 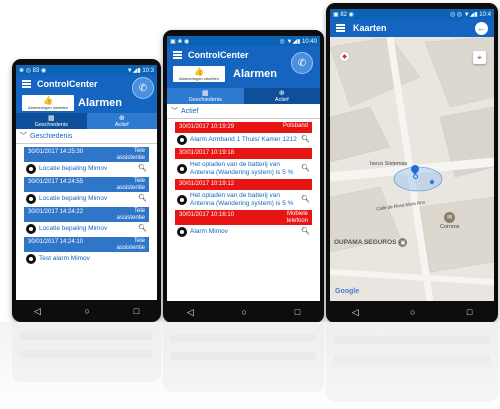 I want to click on status-bar: ❀ ◎ 83 ◉ ▼◢▮ 10:3, so click(x=86, y=70).